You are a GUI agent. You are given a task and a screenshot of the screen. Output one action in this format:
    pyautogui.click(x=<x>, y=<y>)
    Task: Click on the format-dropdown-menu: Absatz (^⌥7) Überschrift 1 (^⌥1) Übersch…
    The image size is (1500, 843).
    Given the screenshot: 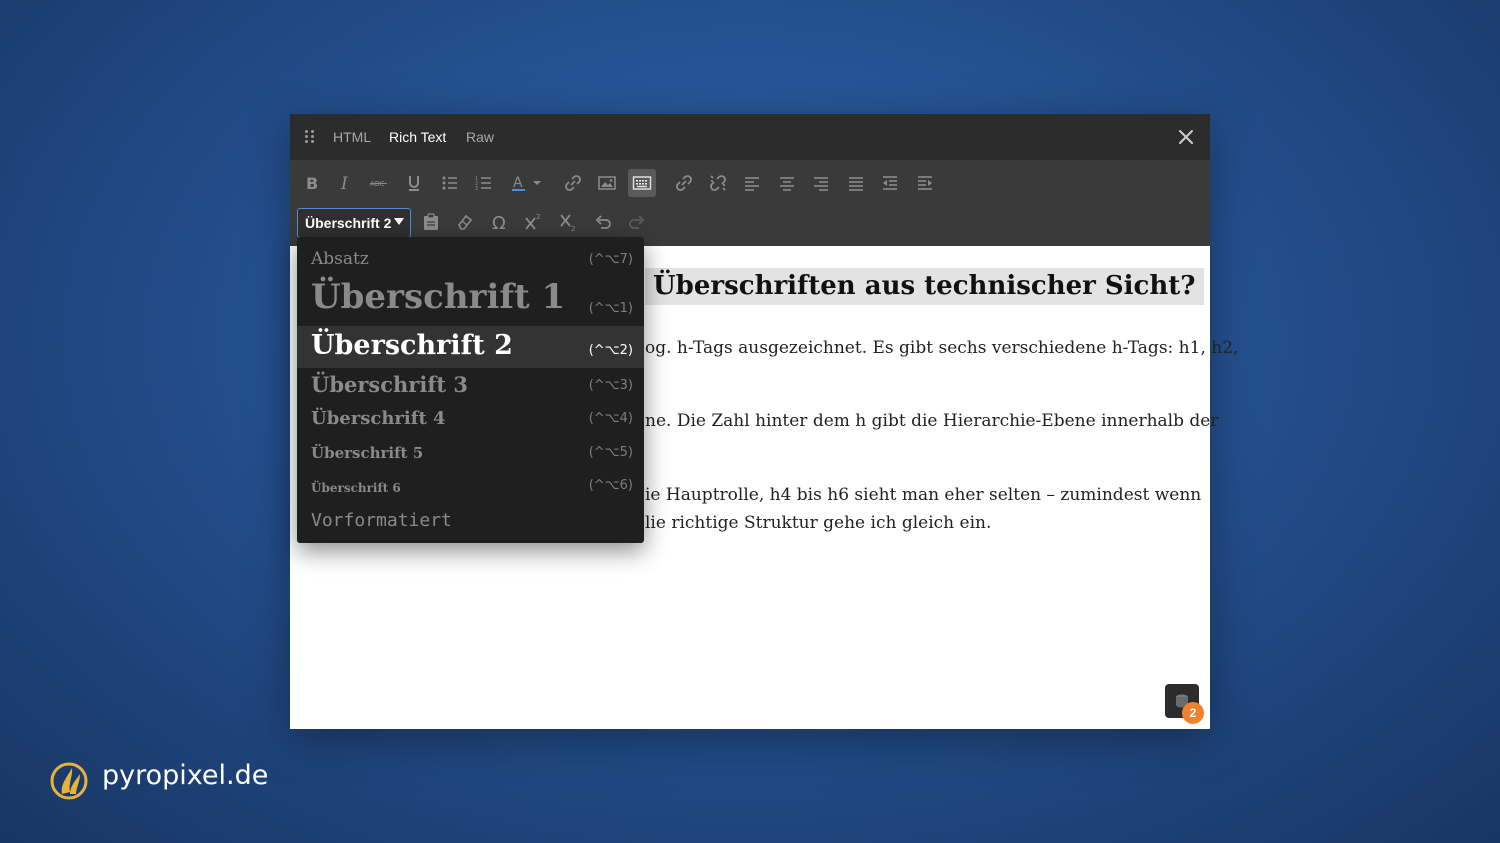 What is the action you would take?
    pyautogui.click(x=470, y=390)
    